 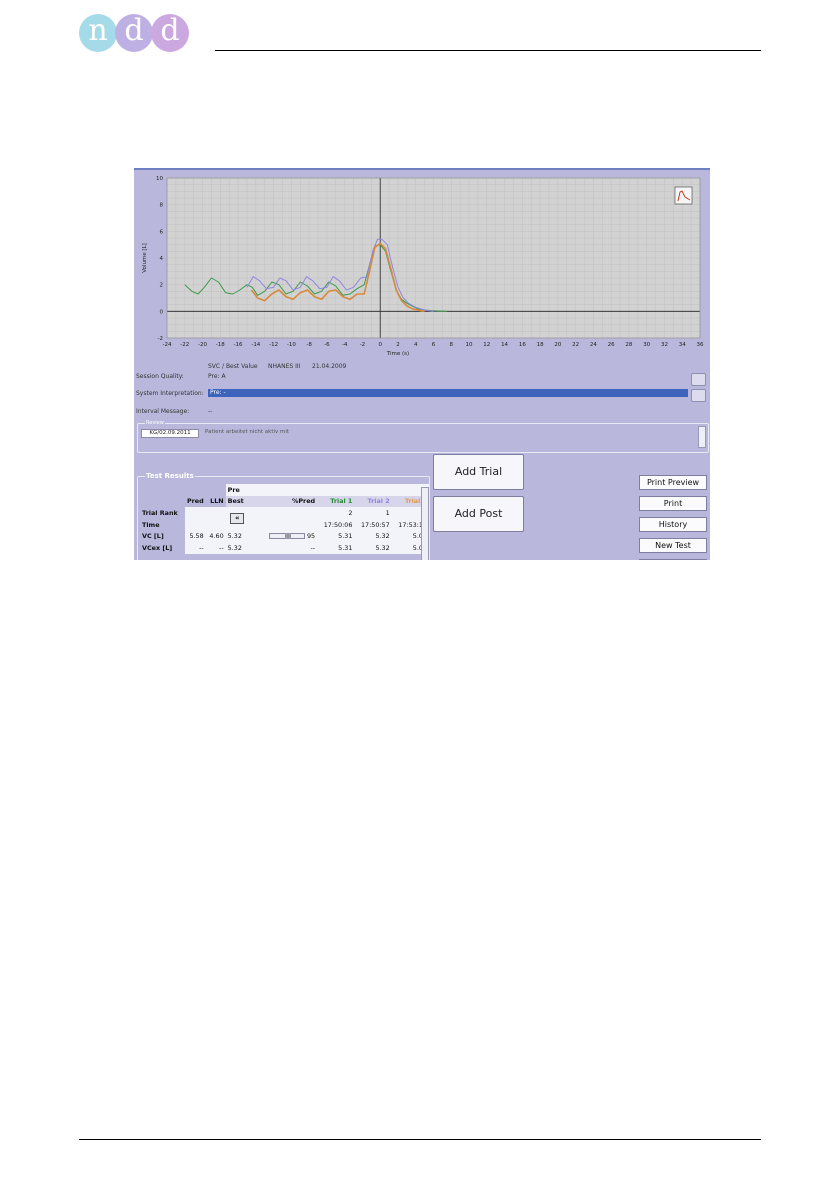 I want to click on logo-letter: d, so click(x=170, y=33).